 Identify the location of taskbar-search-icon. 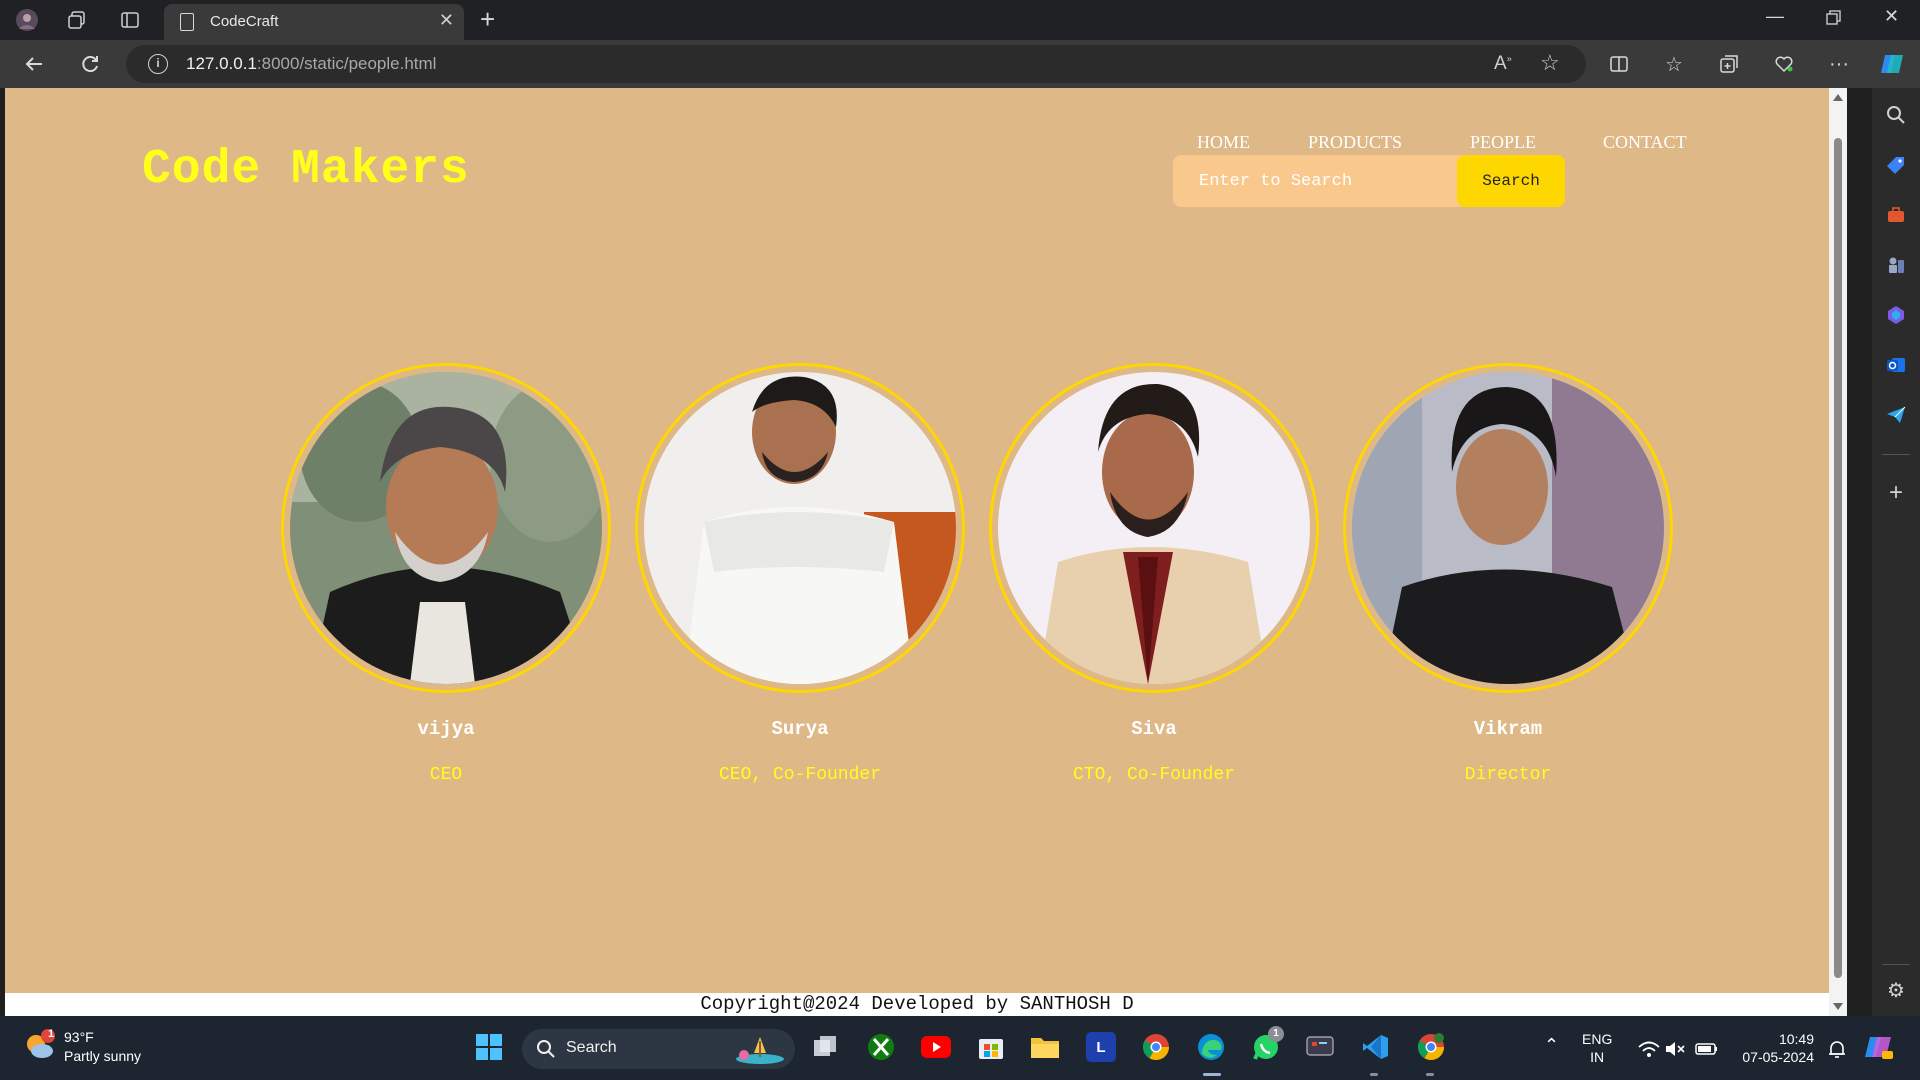
(546, 1049).